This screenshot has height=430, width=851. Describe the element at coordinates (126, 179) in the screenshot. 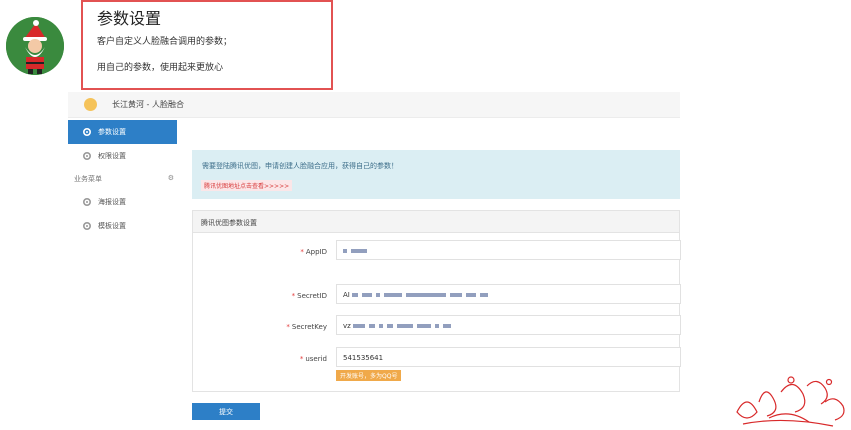

I see `sidebar-group-header: 业务菜单 ⚙` at that location.